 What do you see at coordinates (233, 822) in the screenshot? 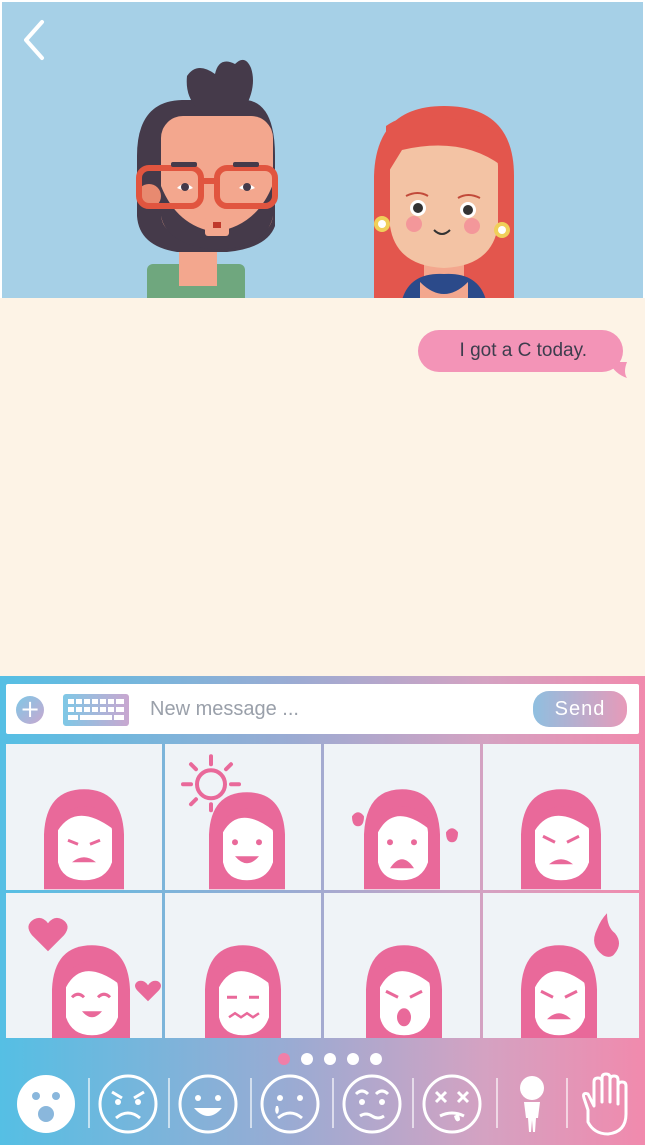
I see `sunny-sticker-art` at bounding box center [233, 822].